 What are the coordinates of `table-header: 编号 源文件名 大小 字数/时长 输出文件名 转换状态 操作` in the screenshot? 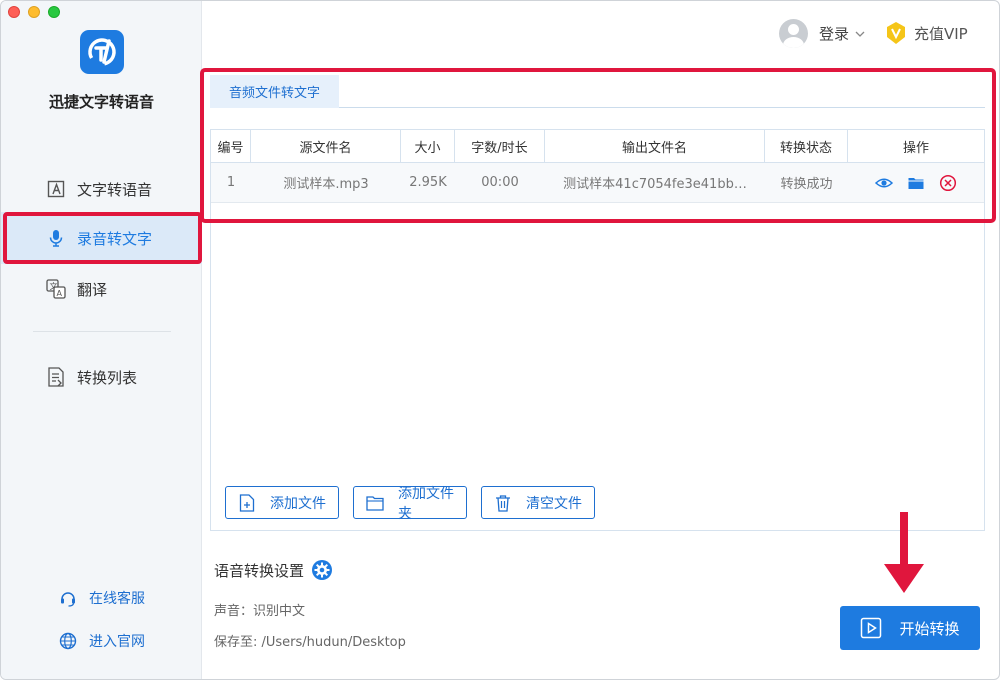 It's located at (597, 146).